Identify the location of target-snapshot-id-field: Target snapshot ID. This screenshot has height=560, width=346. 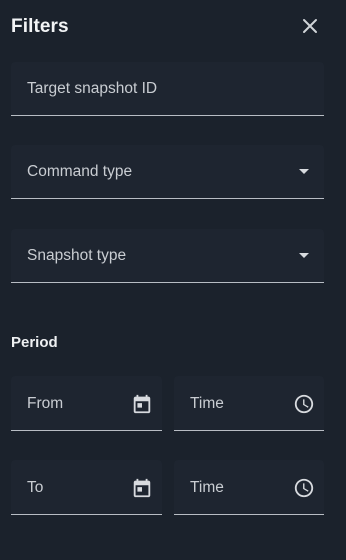
(167, 89).